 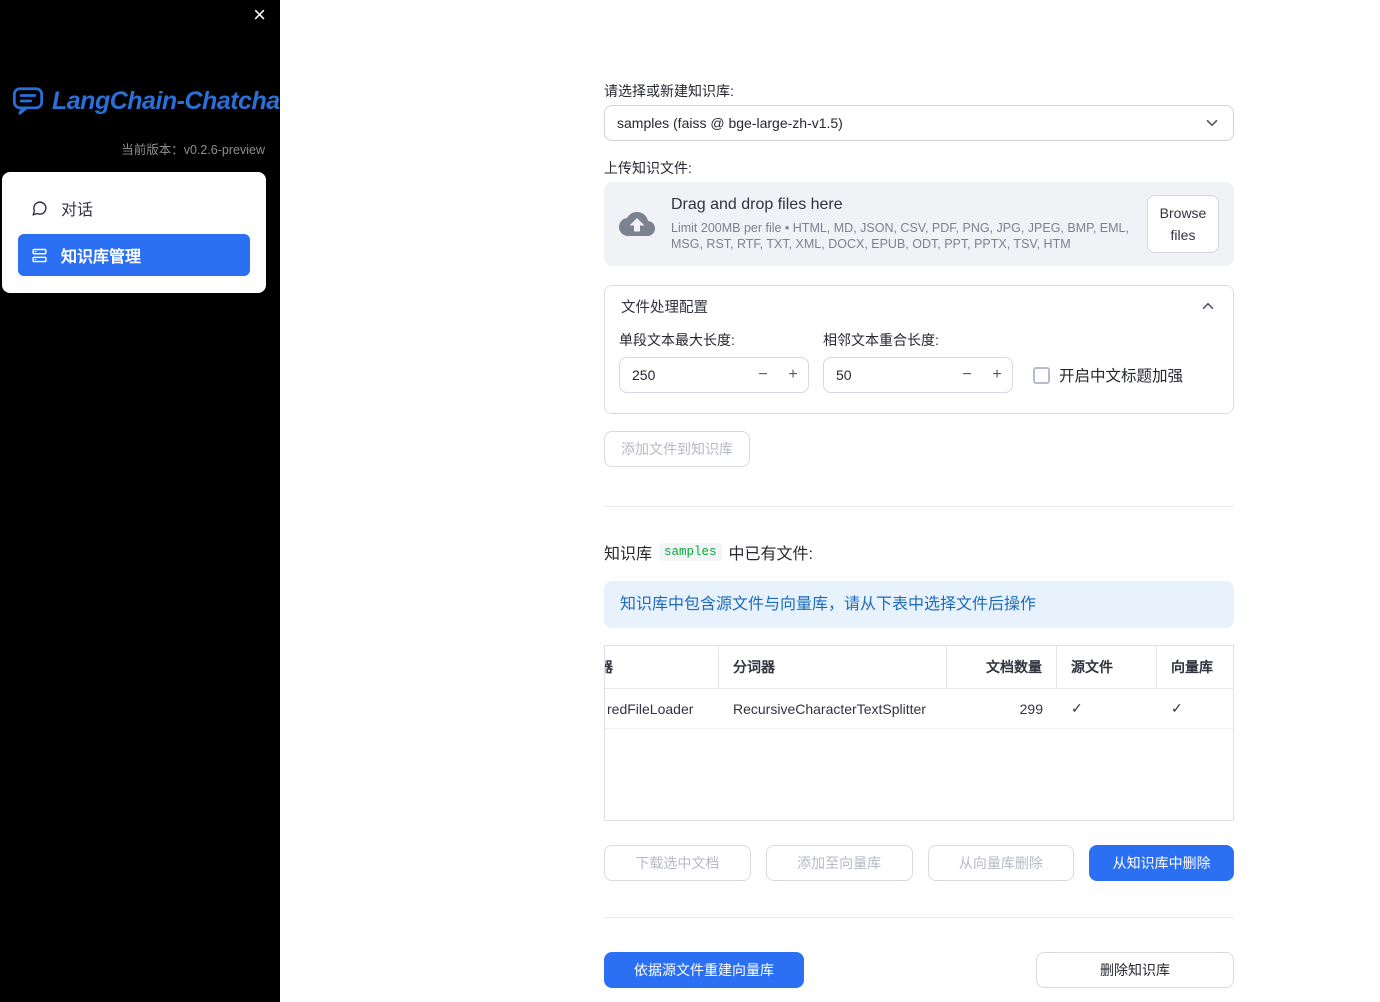 I want to click on kb-name-code: samples, so click(x=690, y=552).